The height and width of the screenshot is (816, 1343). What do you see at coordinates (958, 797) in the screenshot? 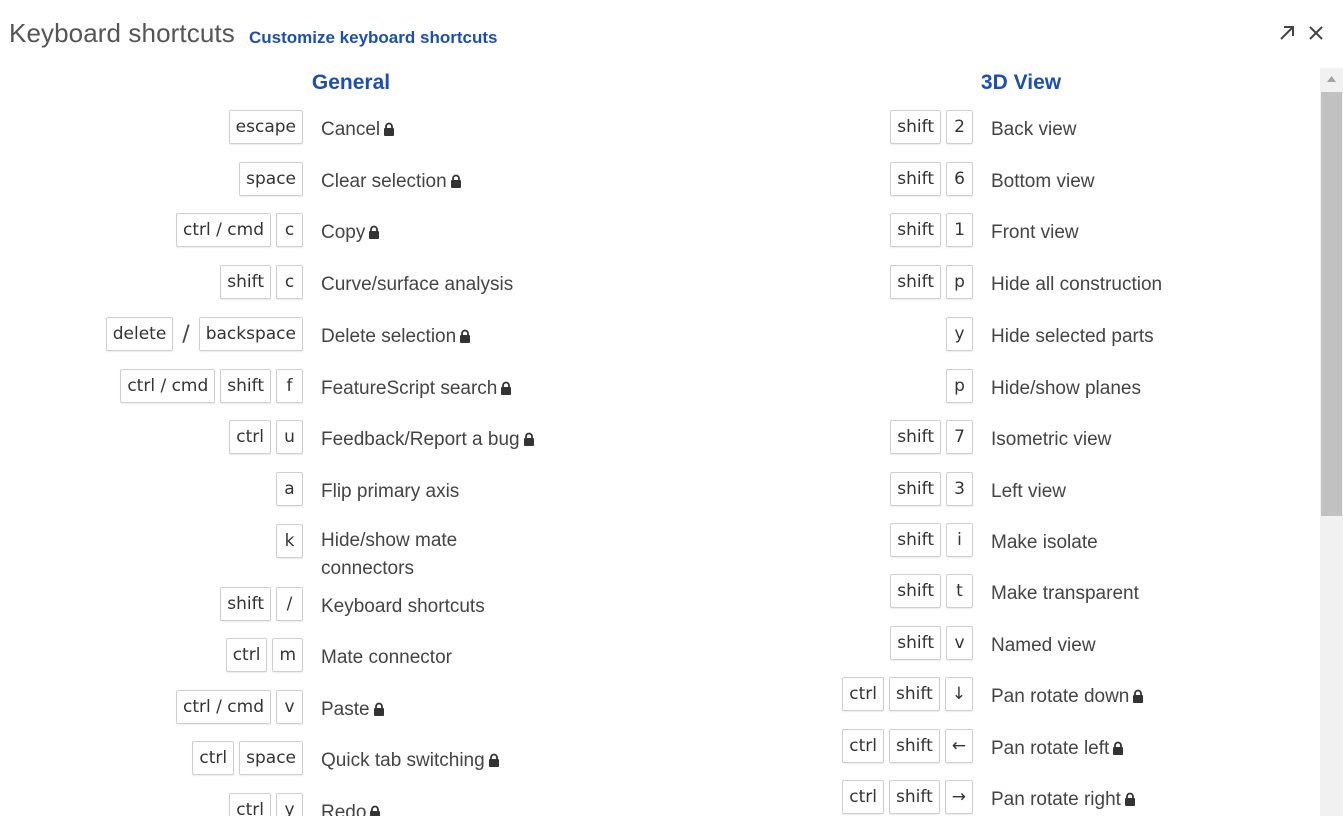
I see `keycap: →` at bounding box center [958, 797].